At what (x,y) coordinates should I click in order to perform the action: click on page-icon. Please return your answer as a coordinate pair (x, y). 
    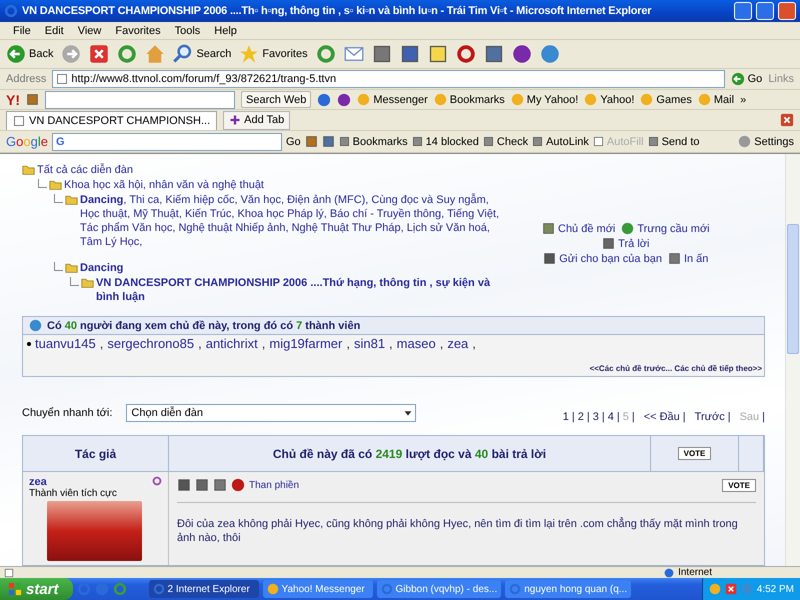
    Looking at the image, I should click on (9, 573).